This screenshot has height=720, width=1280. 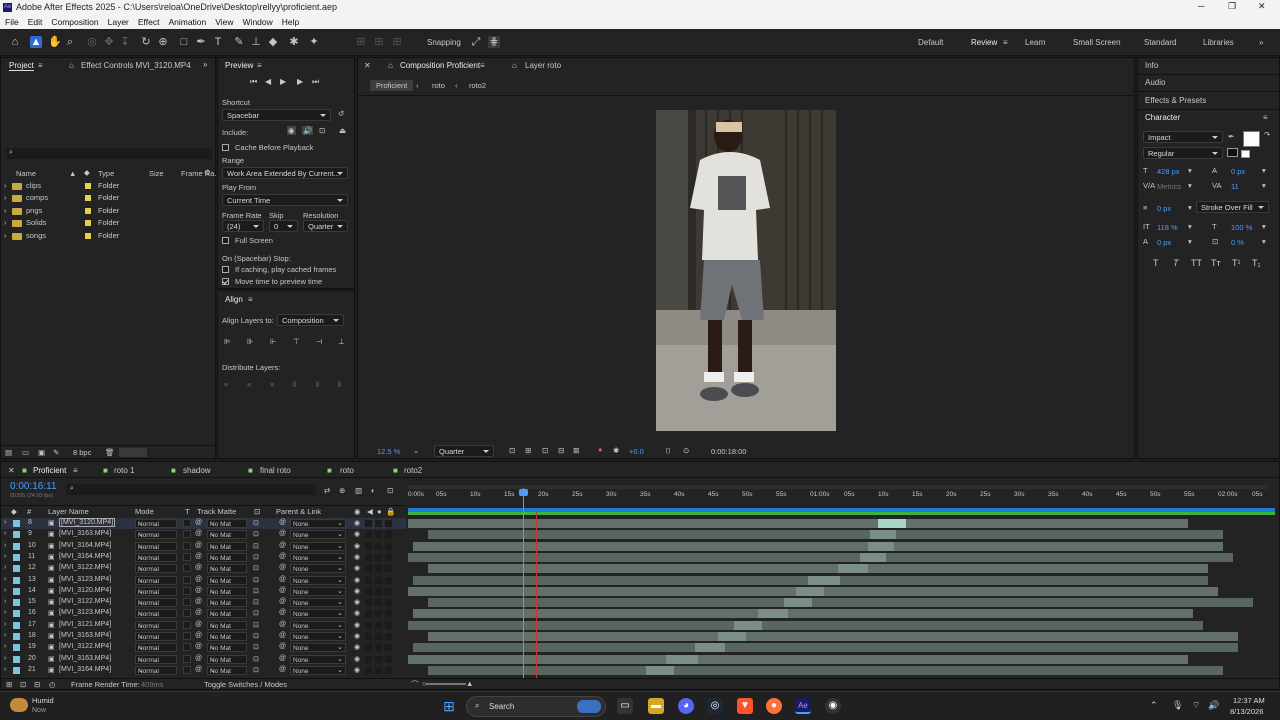 What do you see at coordinates (239, 42) in the screenshot?
I see `brush-tool-icon: ✎` at bounding box center [239, 42].